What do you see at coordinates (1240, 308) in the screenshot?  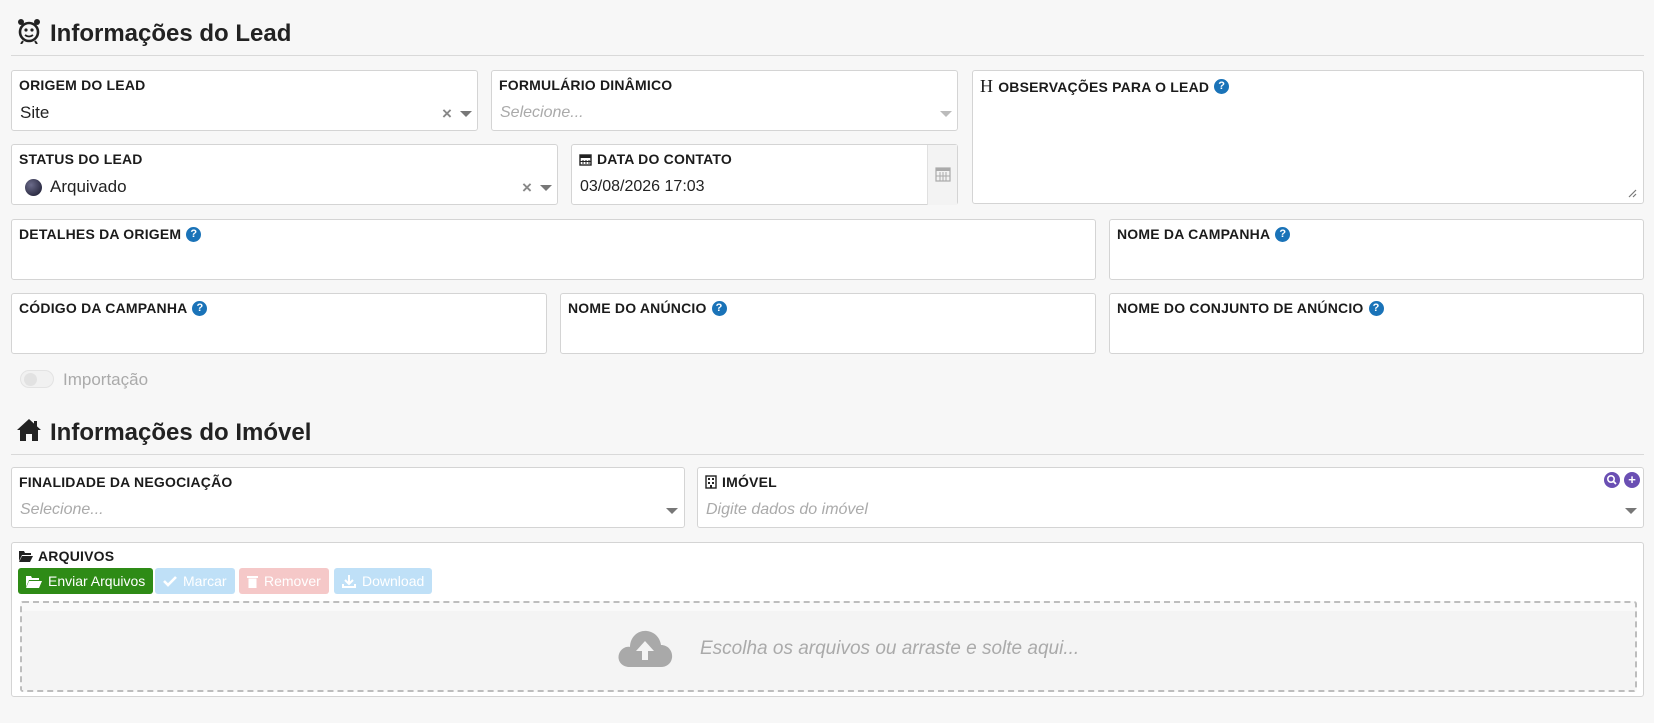 I see `nome-conjunto-label: NOME DO CONJUNTO DE ANÚNCIO` at bounding box center [1240, 308].